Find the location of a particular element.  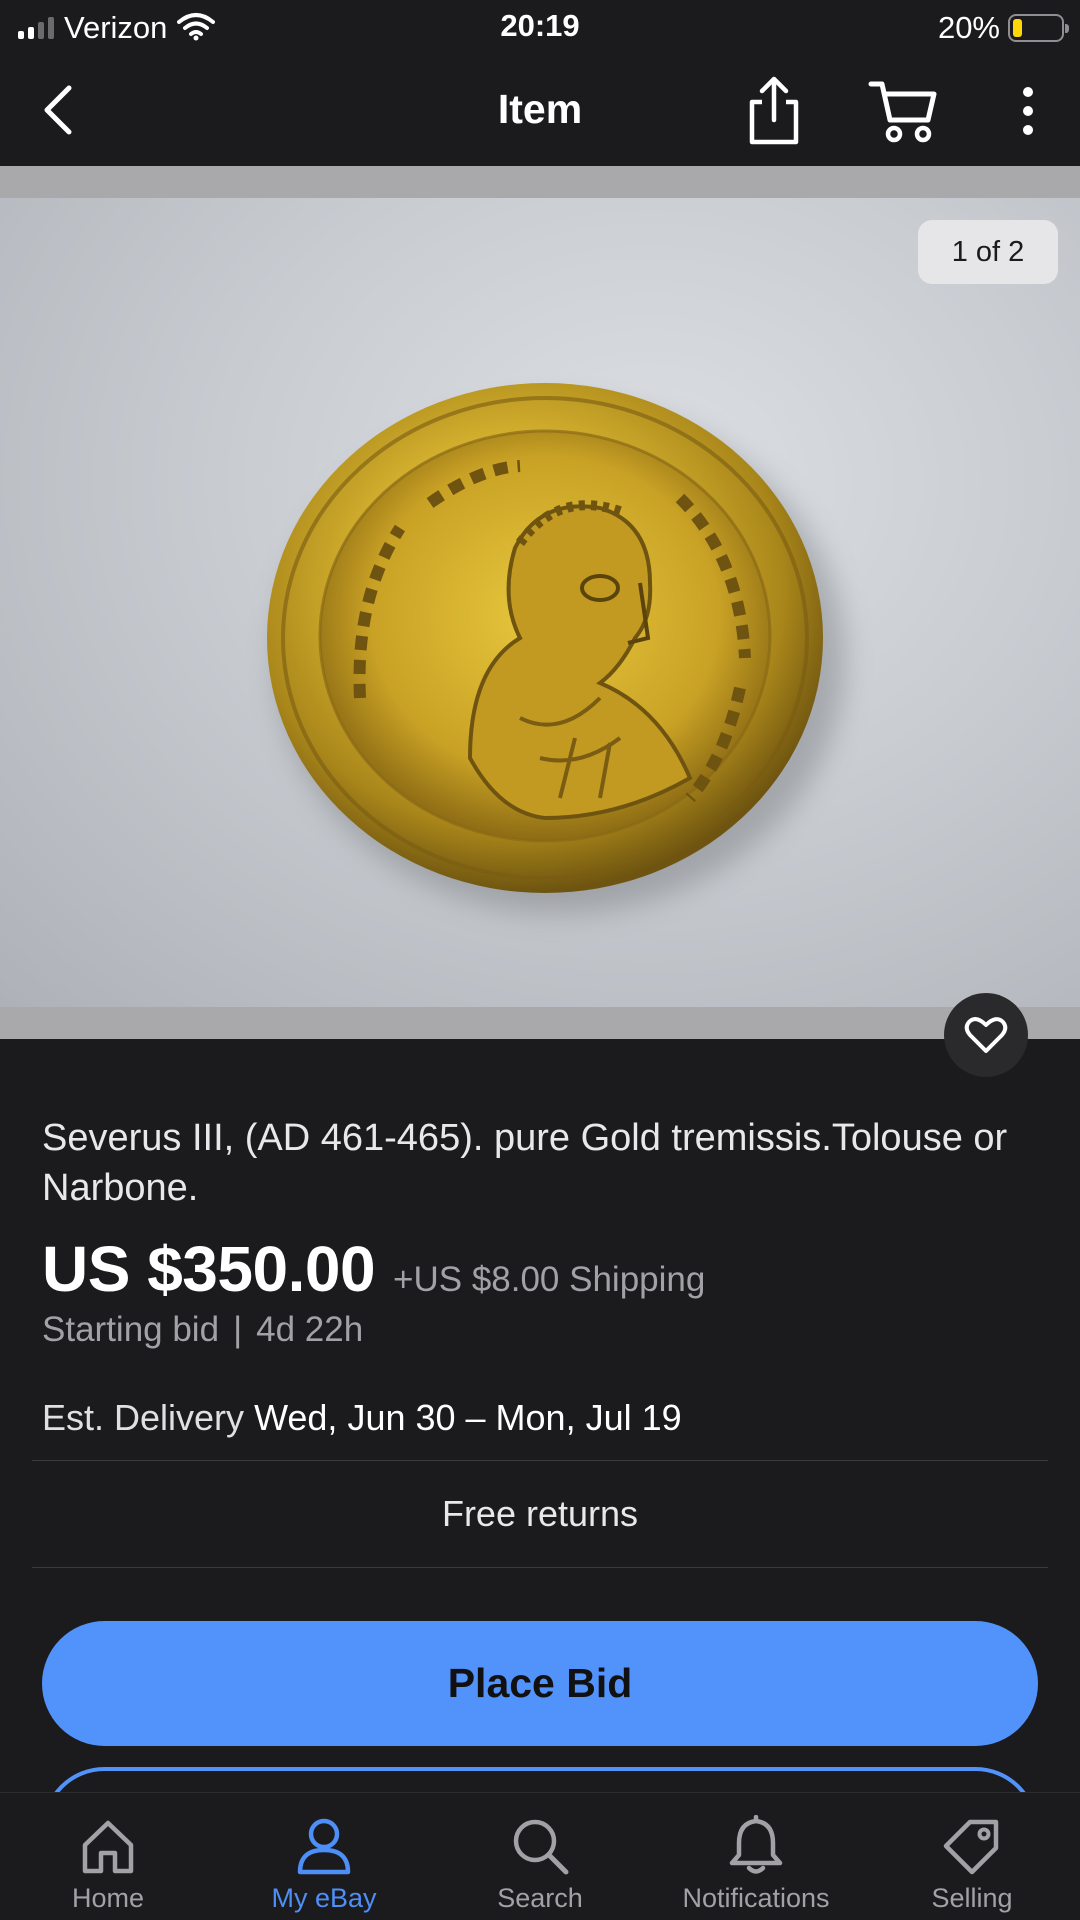

home-icon is located at coordinates (108, 1847).